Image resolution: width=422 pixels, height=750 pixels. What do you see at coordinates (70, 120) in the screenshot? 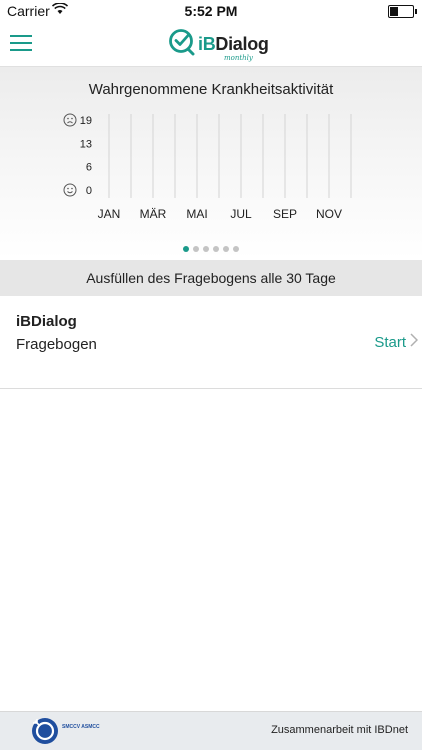
I see `sad-face-icon` at bounding box center [70, 120].